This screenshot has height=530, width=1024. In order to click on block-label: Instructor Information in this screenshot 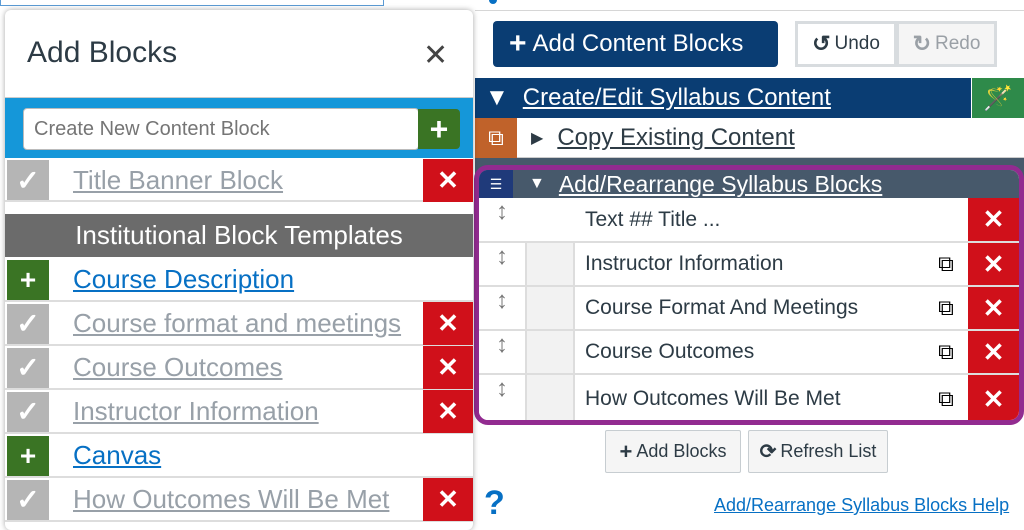, I will do `click(684, 263)`.